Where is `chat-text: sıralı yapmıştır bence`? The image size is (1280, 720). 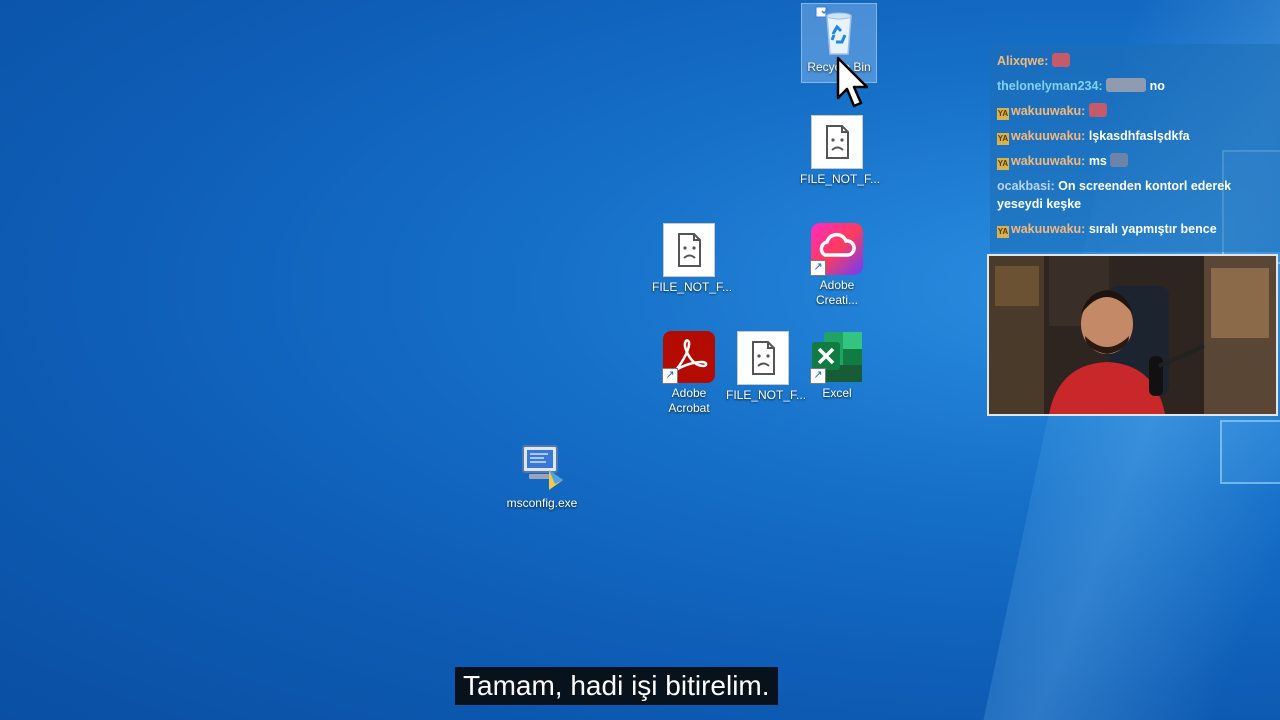
chat-text: sıralı yapmıştır bence is located at coordinates (1152, 229).